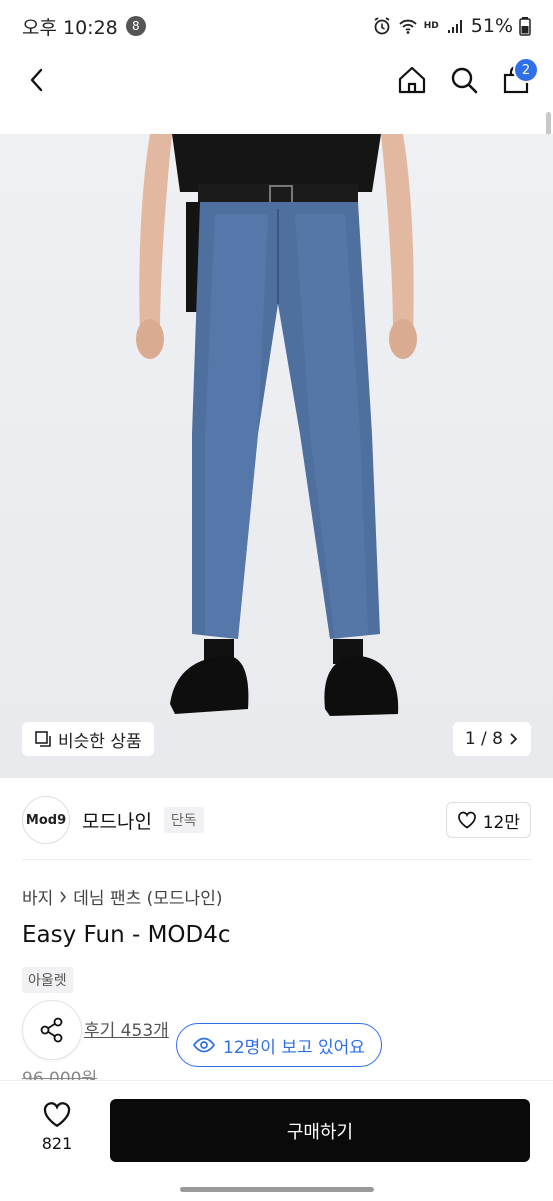 The image size is (553, 1201). I want to click on exclusive-tag: 단독, so click(183, 820).